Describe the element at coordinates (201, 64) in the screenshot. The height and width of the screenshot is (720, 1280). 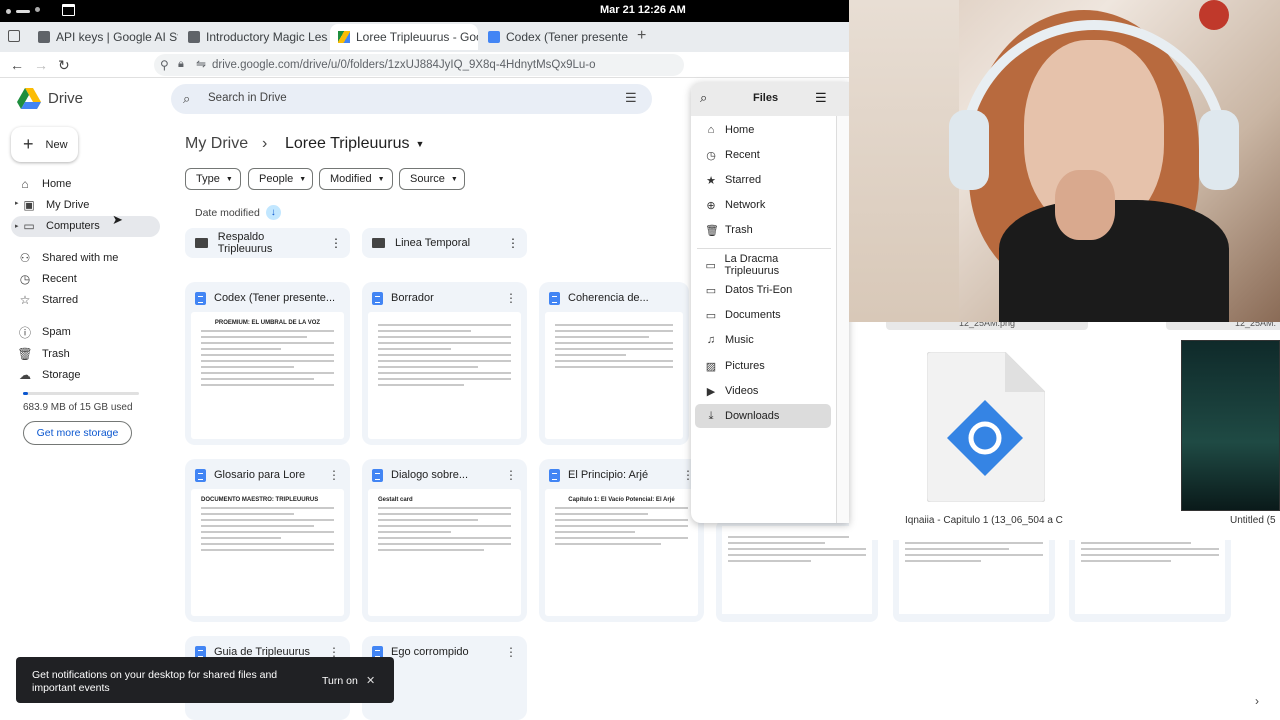
I see `tune-icon: ⇋` at that location.